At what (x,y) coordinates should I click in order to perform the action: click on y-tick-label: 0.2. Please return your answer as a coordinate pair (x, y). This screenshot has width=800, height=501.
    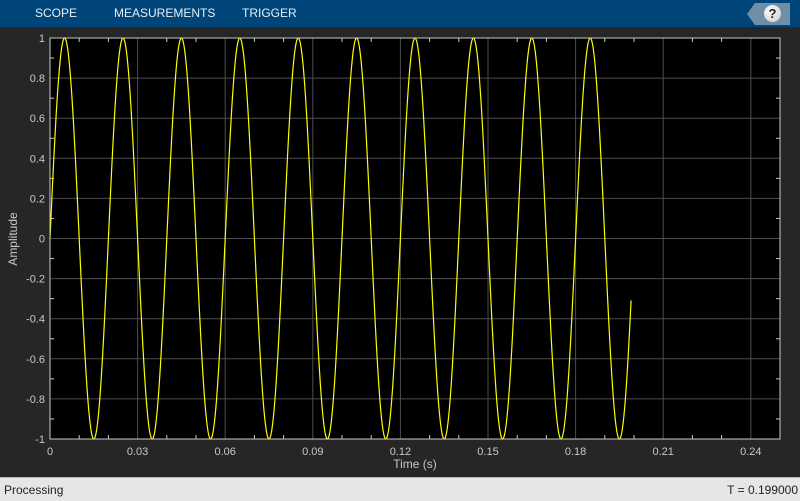
    Looking at the image, I should click on (37, 199).